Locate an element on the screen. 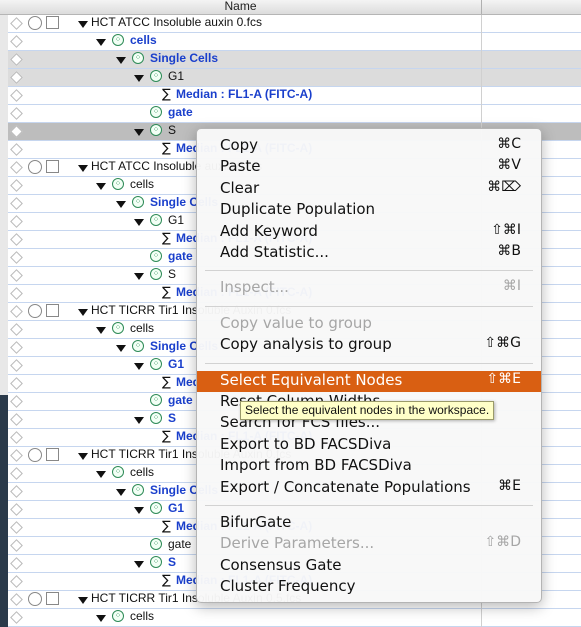 The image size is (581, 627). gate-row: ⁘ G1 is located at coordinates (294, 78).